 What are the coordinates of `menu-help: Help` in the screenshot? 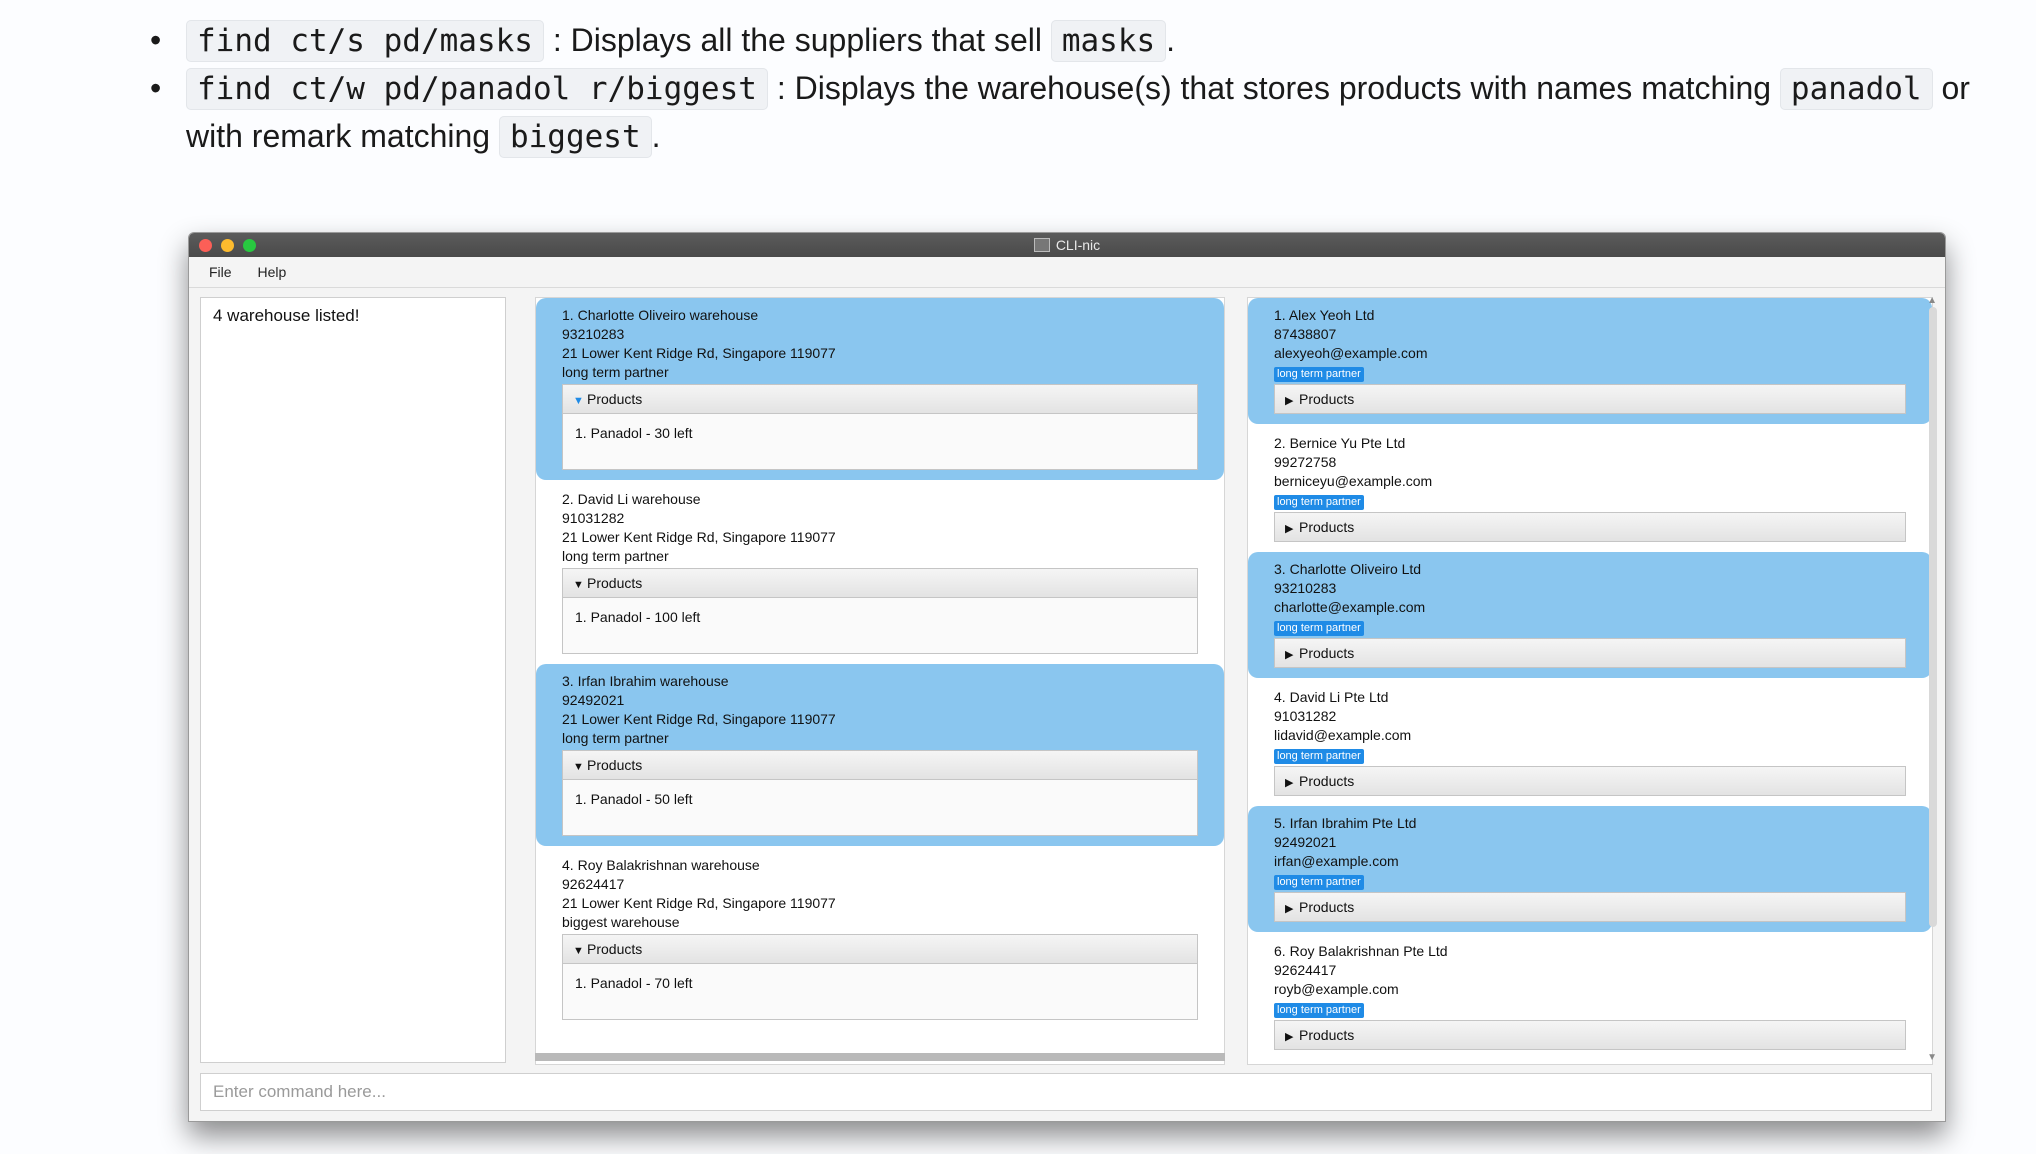 It's located at (271, 272).